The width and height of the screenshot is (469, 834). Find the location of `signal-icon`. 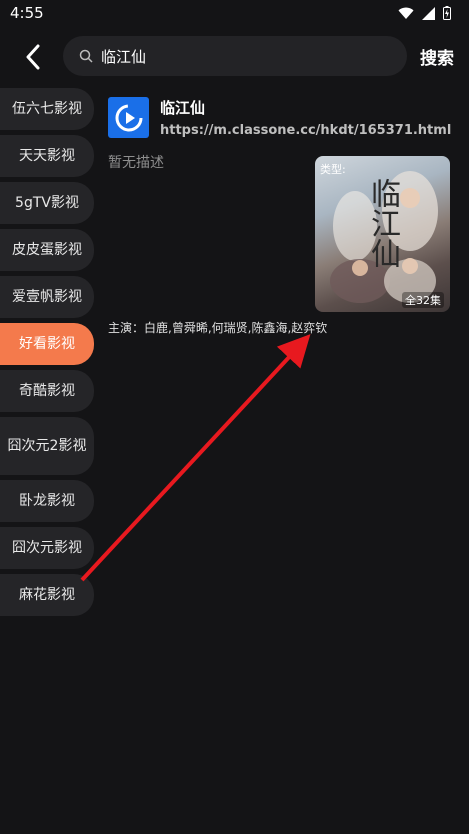

signal-icon is located at coordinates (428, 13).